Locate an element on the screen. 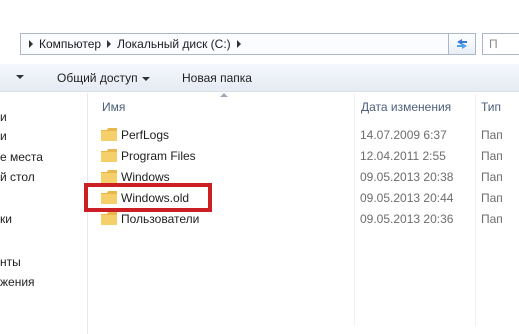  share-label: Общий доступ is located at coordinates (97, 78).